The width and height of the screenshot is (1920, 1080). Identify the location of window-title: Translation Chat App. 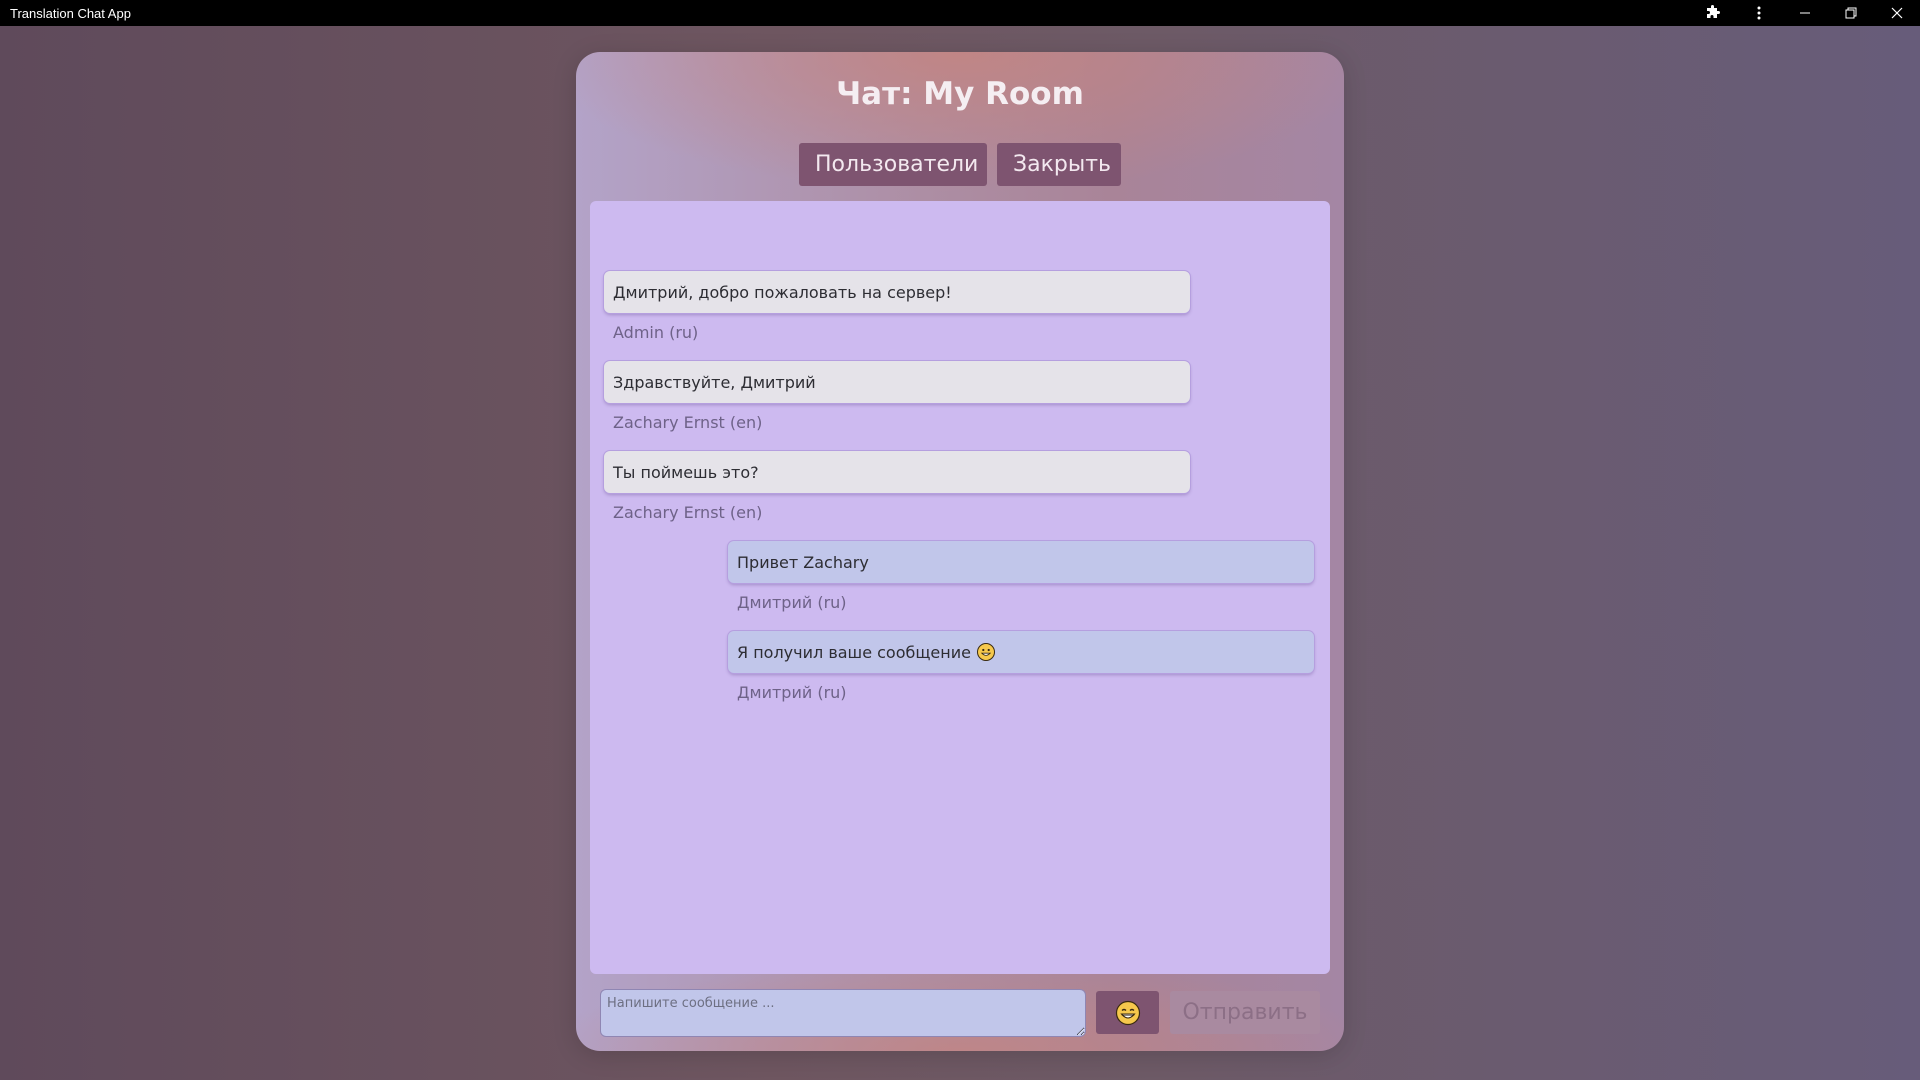
(70, 13).